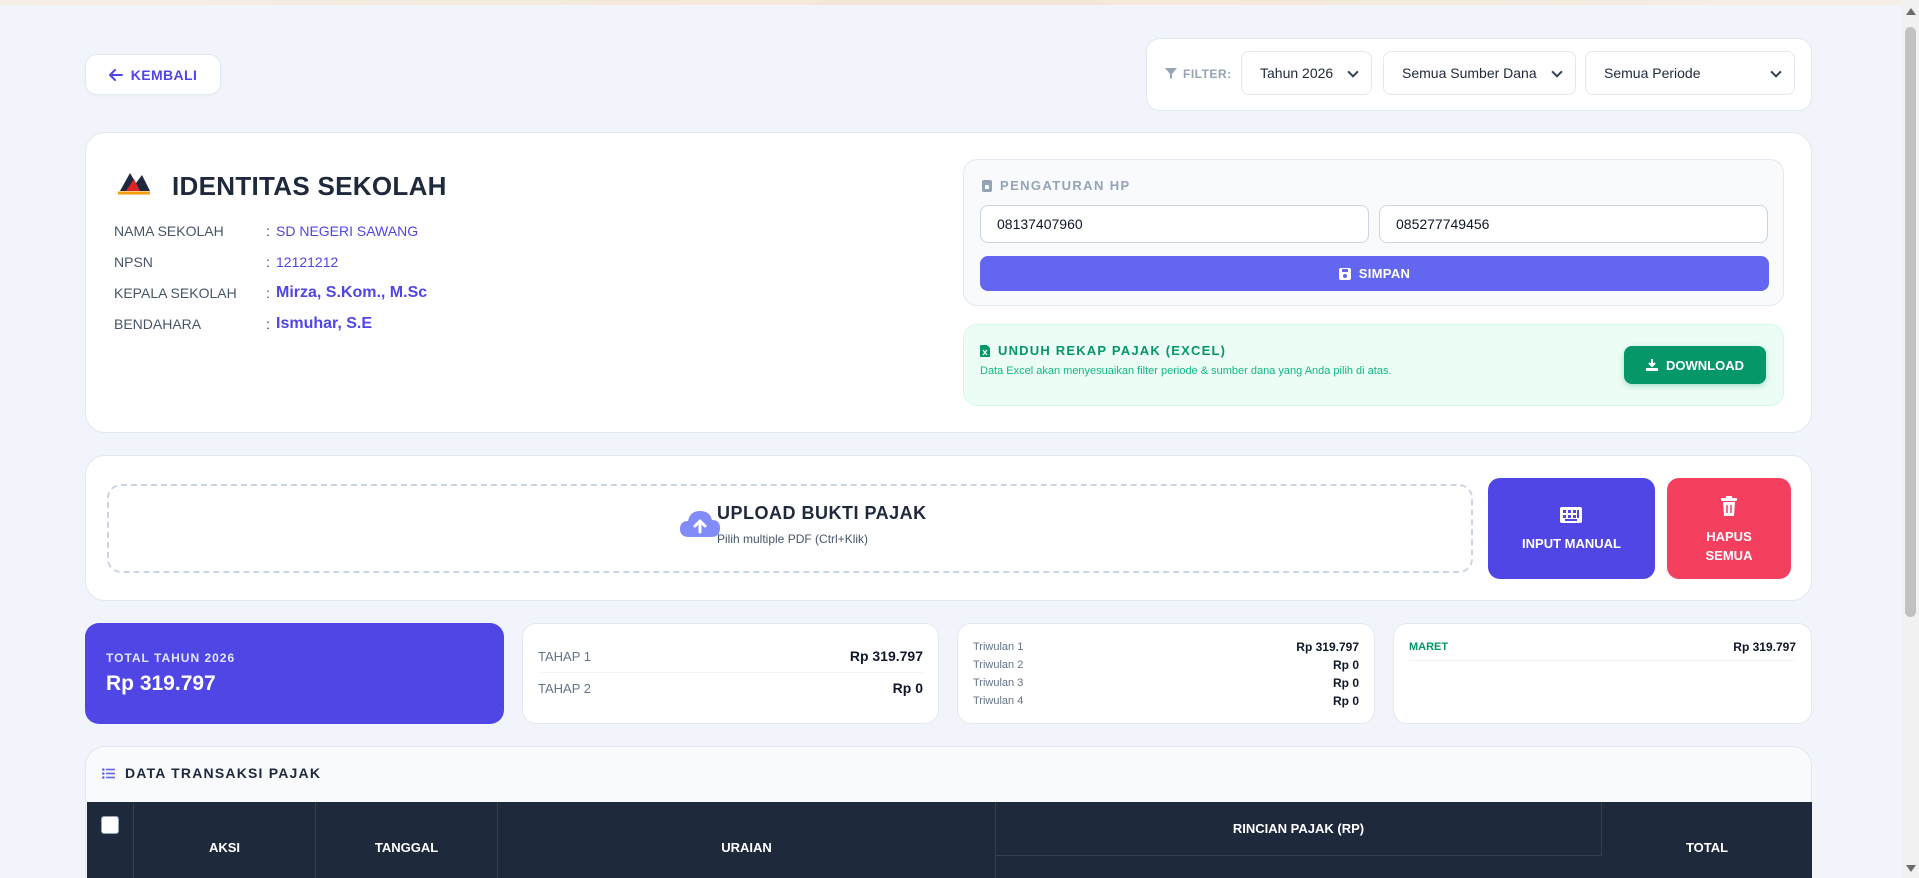 The image size is (1919, 878). Describe the element at coordinates (1602, 673) in the screenshot. I see `monthly-summary-card: MARET Rp 319.797` at that location.